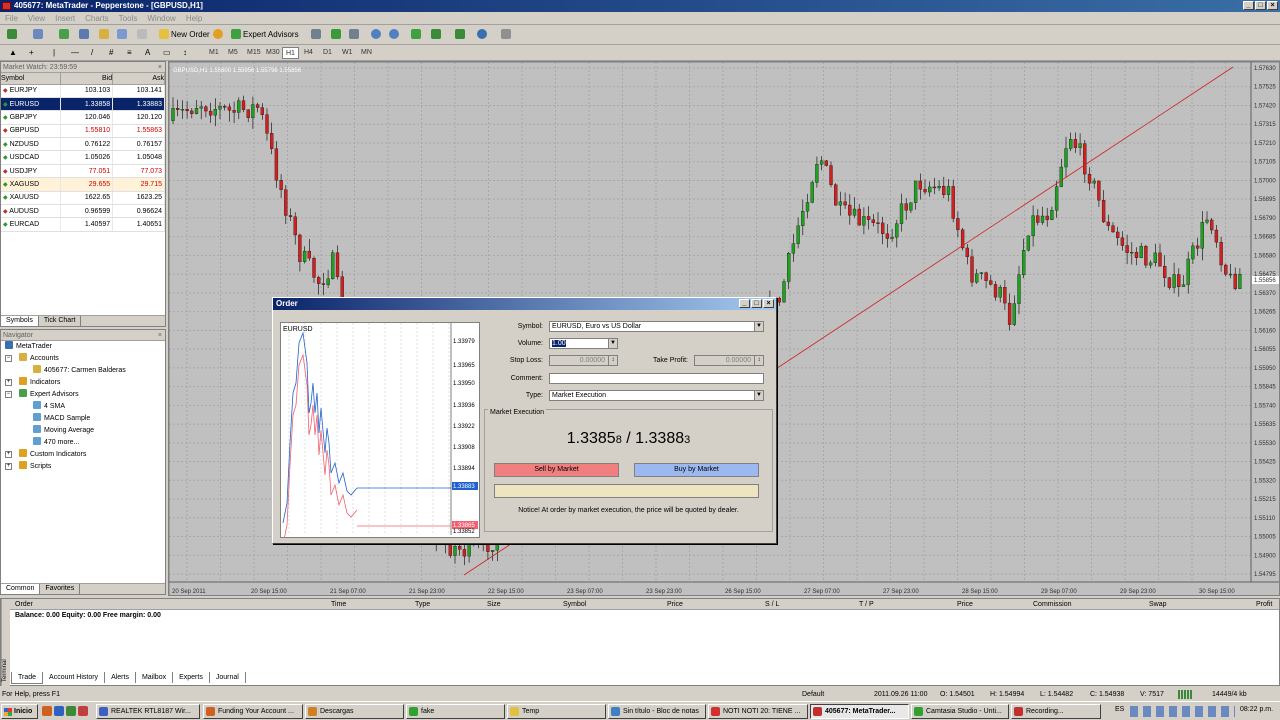 The height and width of the screenshot is (720, 1280). I want to click on trendline-icon: /, so click(92, 52).